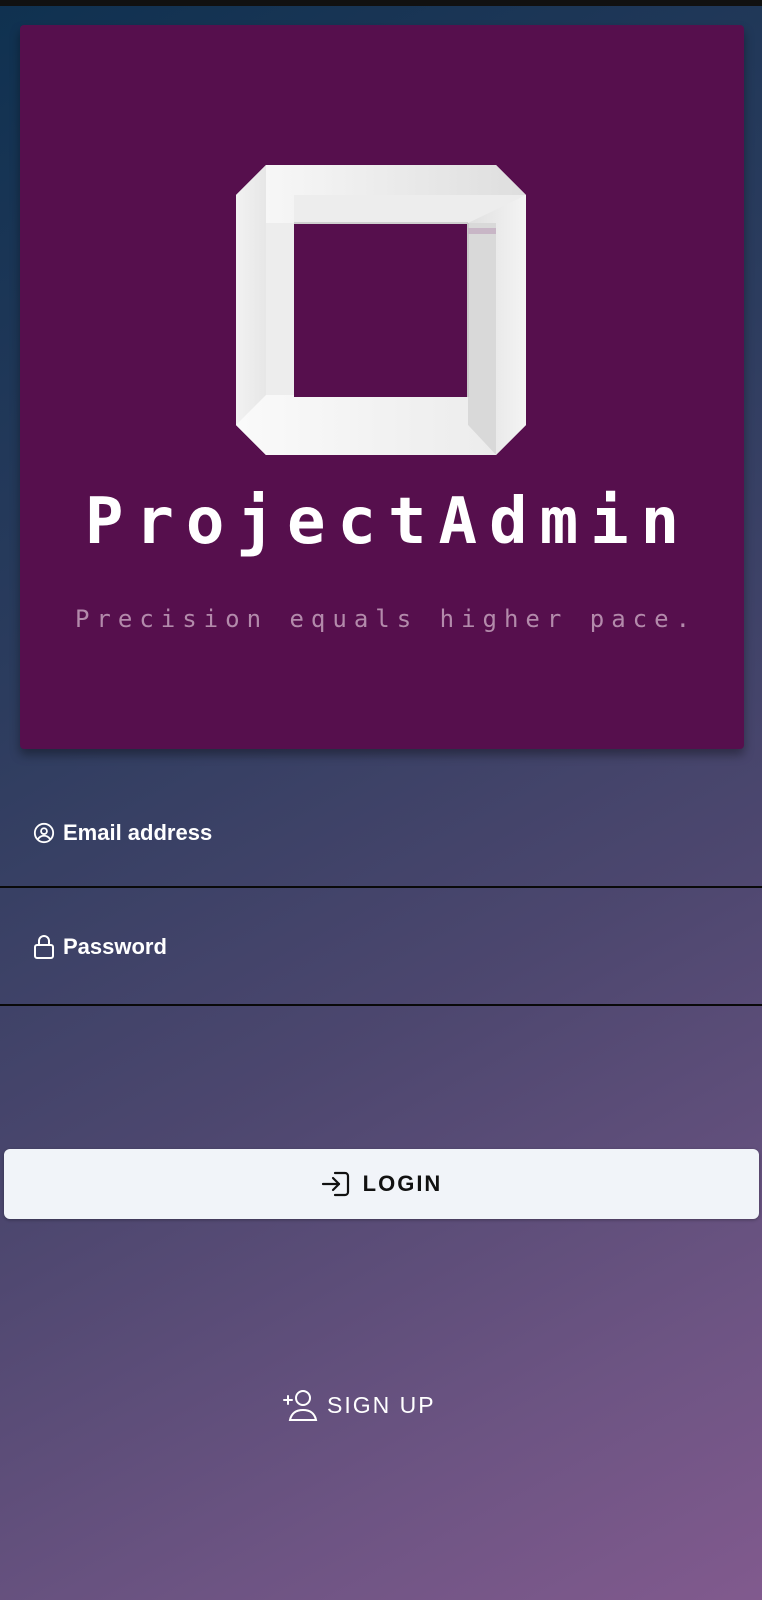 Image resolution: width=762 pixels, height=1600 pixels. What do you see at coordinates (388, 522) in the screenshot?
I see `brand-title: ProjectAdmin` at bounding box center [388, 522].